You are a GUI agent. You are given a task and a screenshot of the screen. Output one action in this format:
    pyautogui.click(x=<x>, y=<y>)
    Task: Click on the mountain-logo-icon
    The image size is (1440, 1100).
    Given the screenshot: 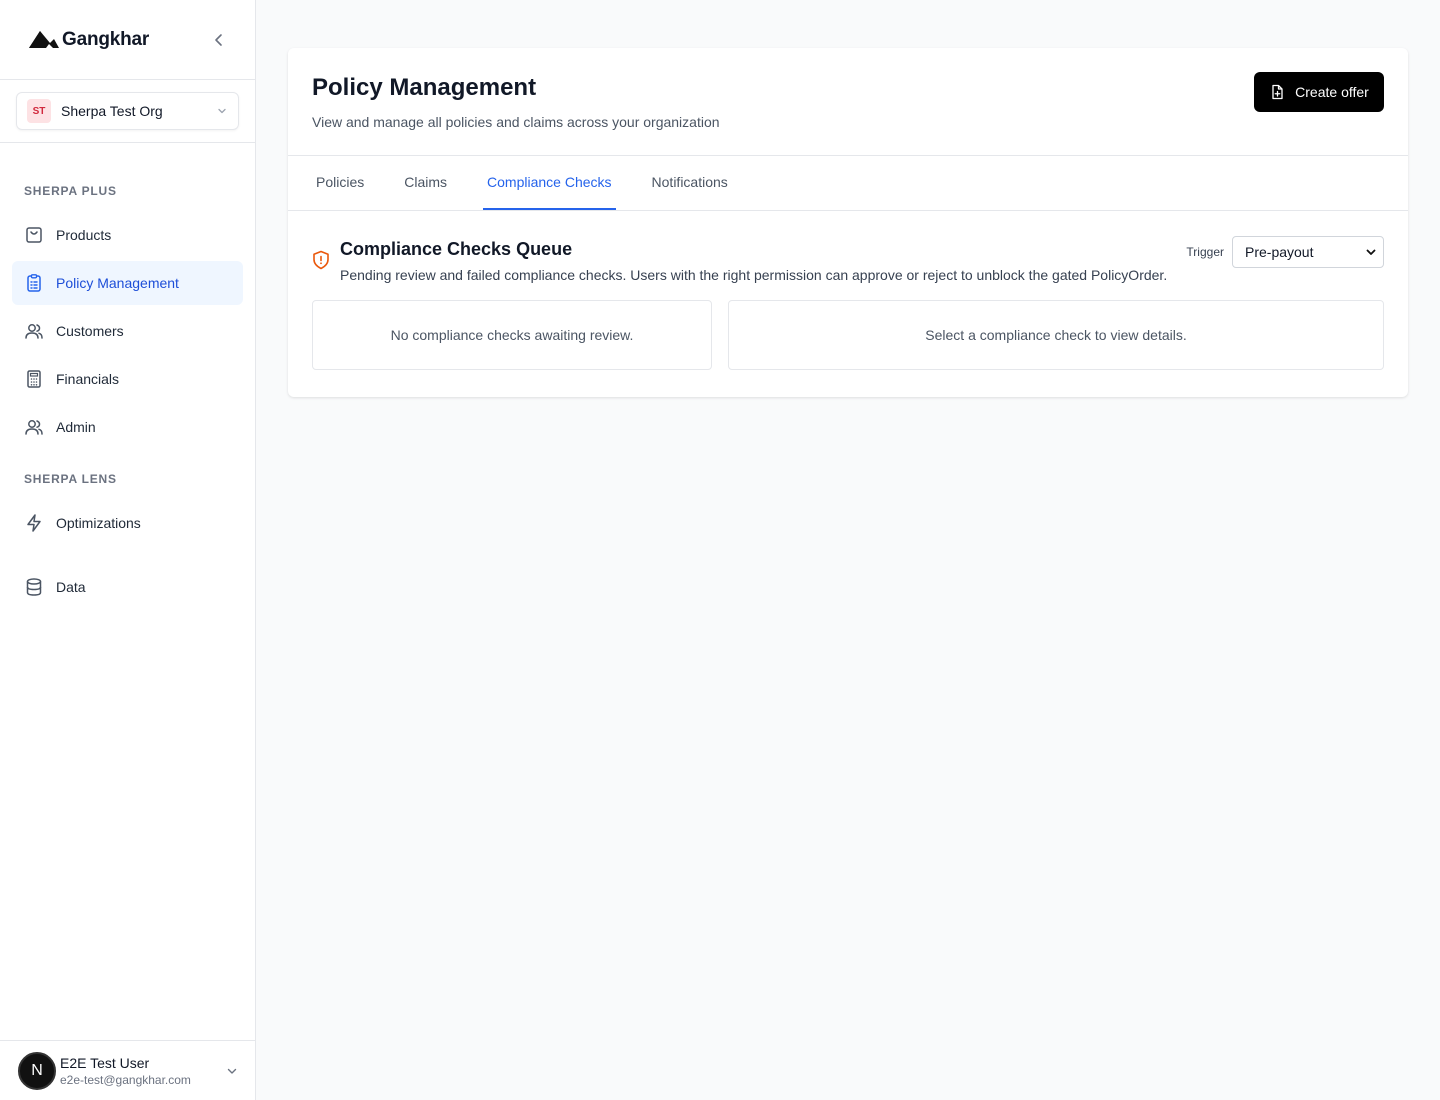 What is the action you would take?
    pyautogui.click(x=44, y=39)
    